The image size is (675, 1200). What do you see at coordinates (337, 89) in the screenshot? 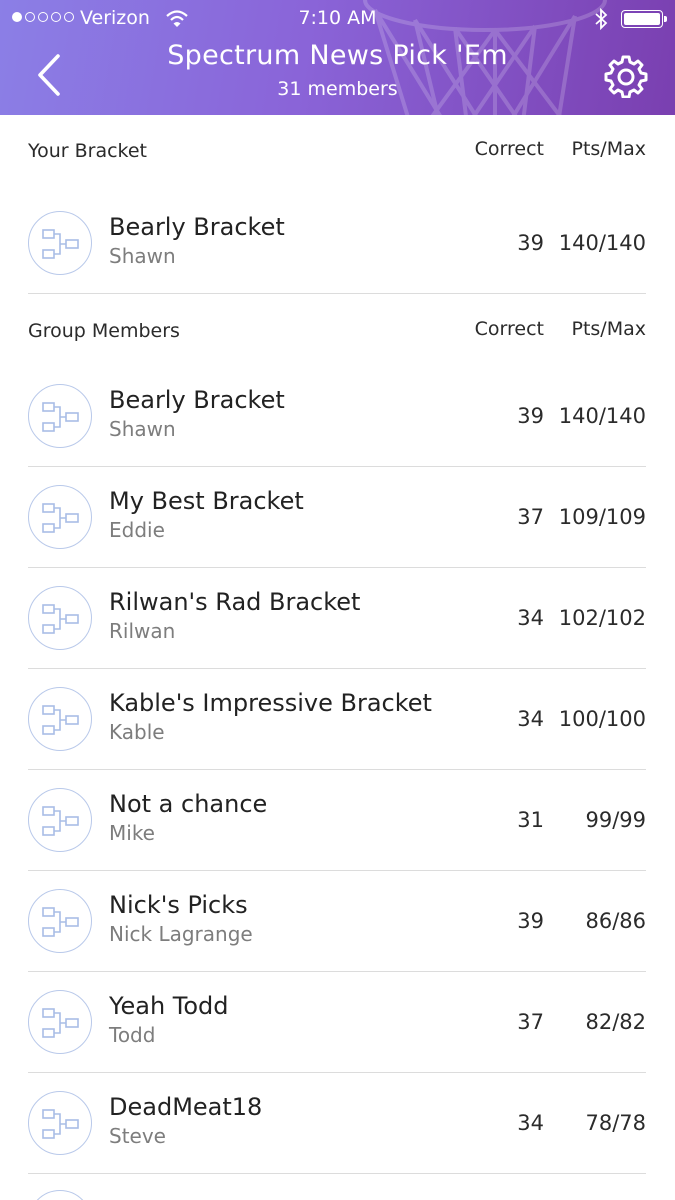
I see `member-count: 31 members` at bounding box center [337, 89].